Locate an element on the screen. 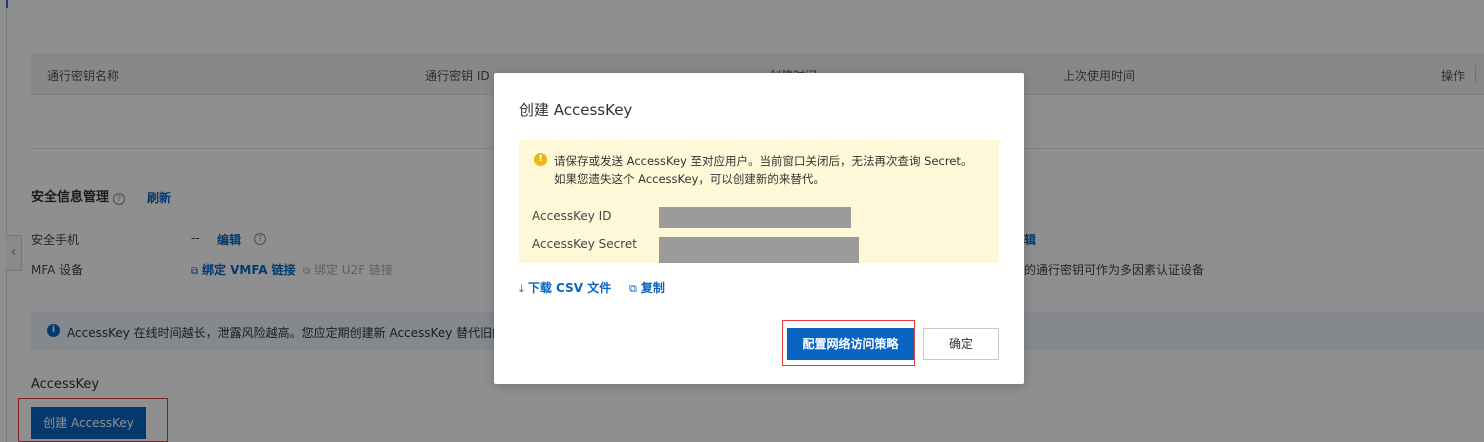 The image size is (1484, 442). copy-label: 复制 is located at coordinates (652, 288).